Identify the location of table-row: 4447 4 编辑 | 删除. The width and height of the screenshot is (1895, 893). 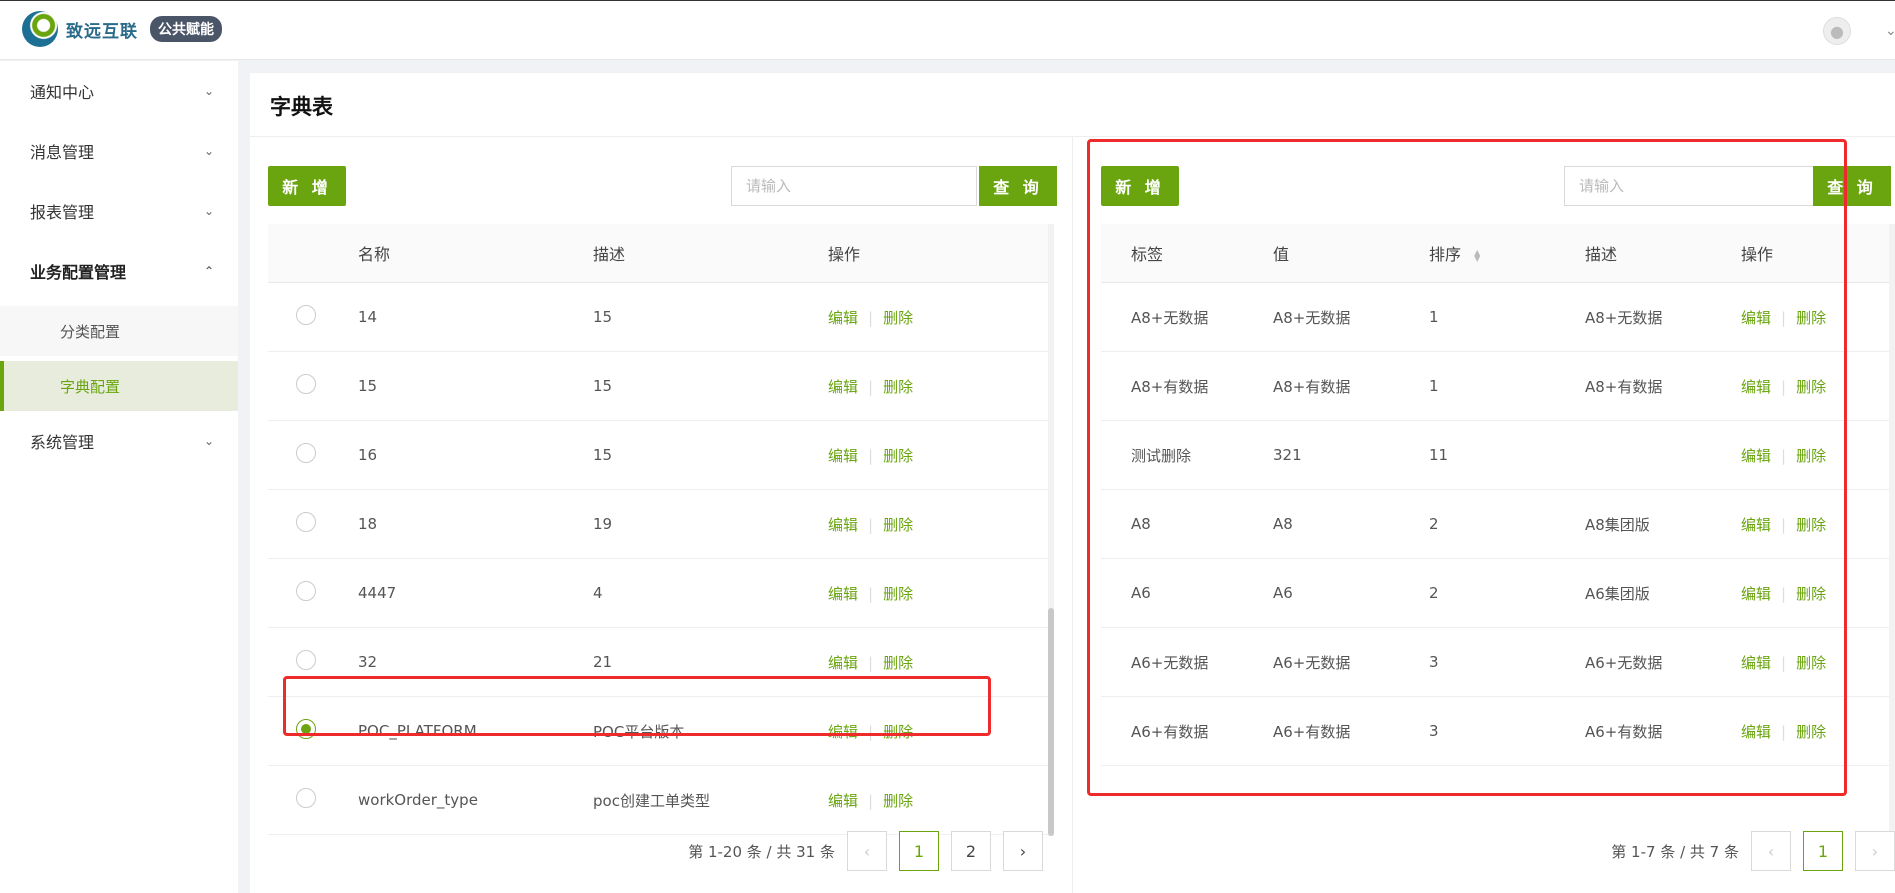
(661, 593).